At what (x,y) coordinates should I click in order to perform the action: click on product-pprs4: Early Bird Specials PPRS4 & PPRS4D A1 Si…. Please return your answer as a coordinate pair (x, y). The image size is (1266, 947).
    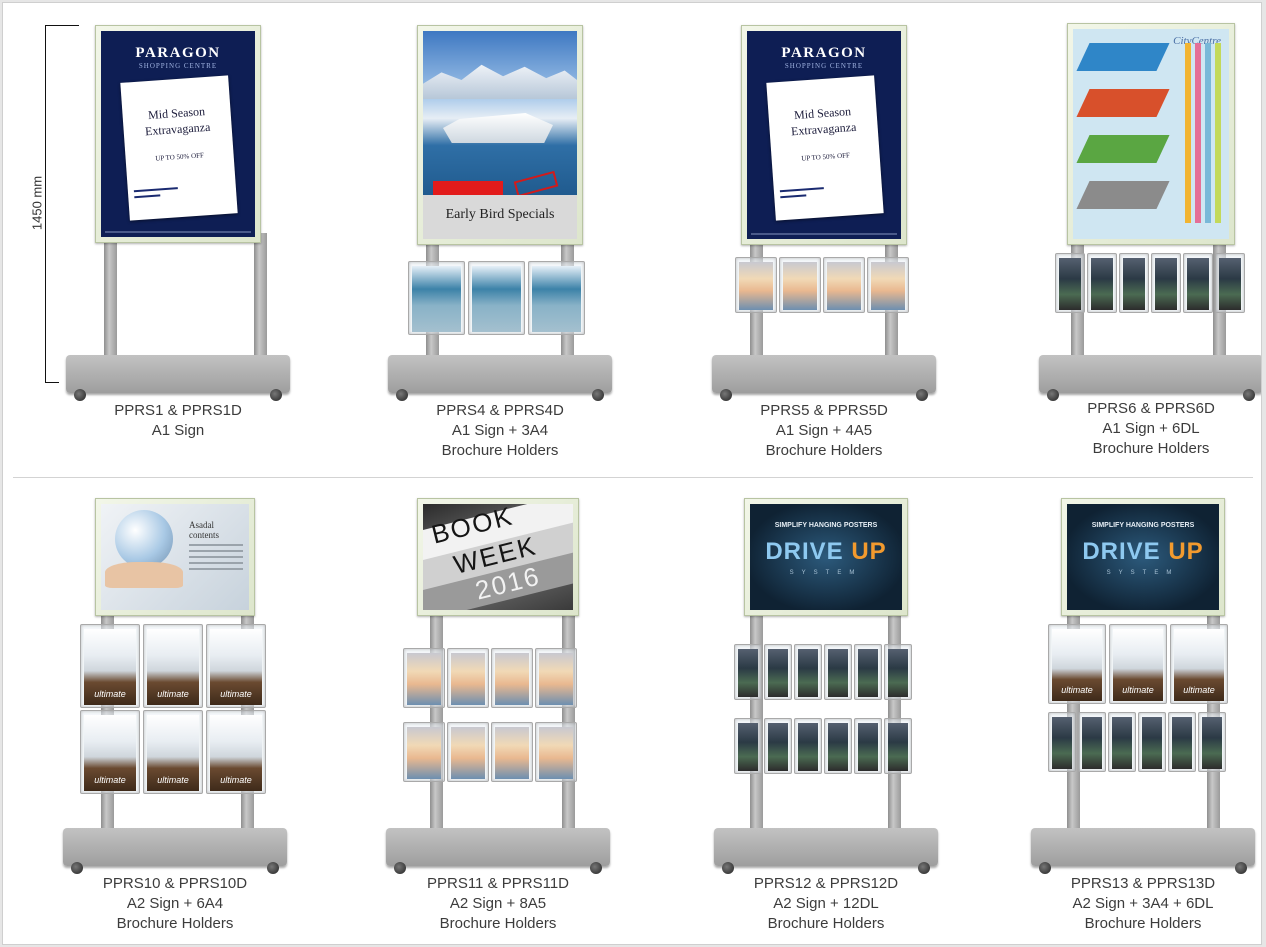
    Looking at the image, I should click on (500, 242).